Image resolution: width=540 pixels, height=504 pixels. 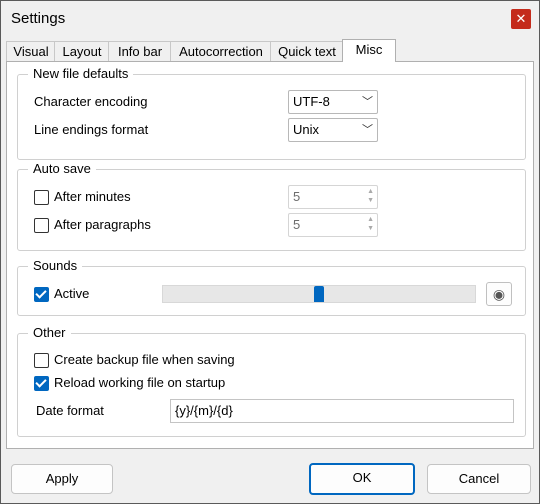 What do you see at coordinates (82, 51) in the screenshot?
I see `tab-layout: Layout` at bounding box center [82, 51].